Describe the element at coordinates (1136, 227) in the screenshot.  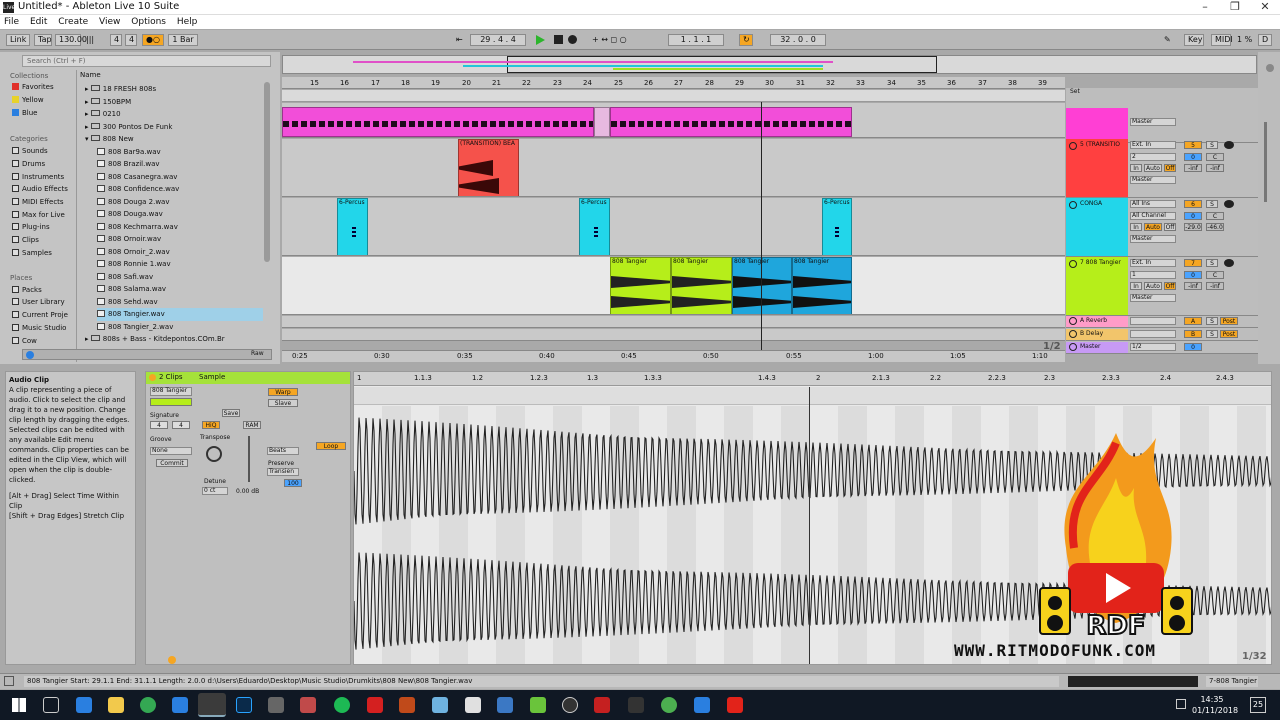
I see `monitor-in-button: In` at that location.